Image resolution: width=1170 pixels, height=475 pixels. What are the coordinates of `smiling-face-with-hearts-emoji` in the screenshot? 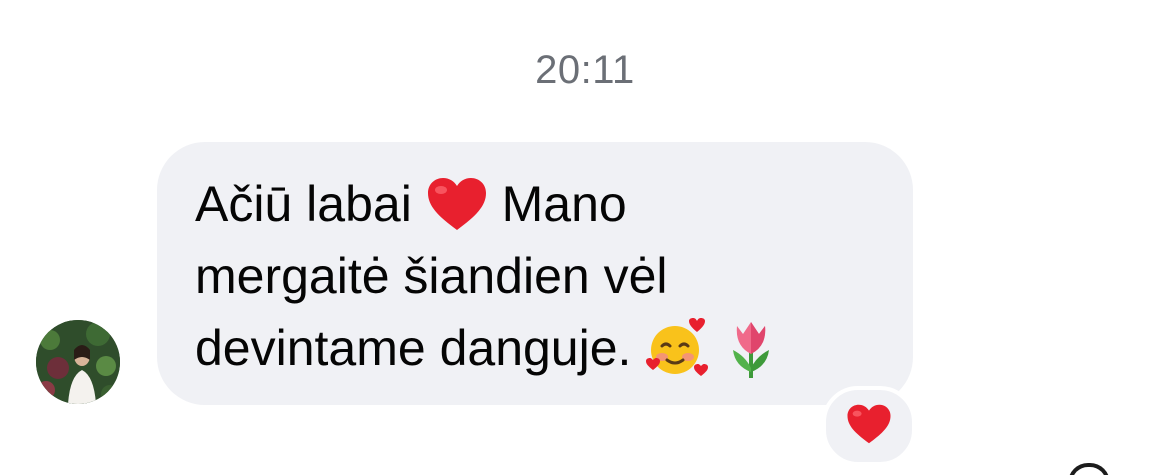 It's located at (678, 347).